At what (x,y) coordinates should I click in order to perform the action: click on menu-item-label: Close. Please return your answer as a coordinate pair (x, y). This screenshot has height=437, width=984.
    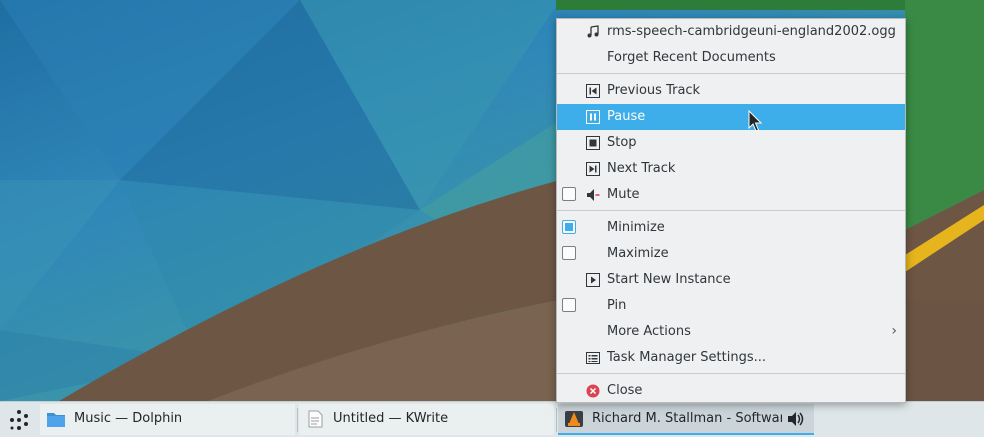
    Looking at the image, I should click on (625, 390).